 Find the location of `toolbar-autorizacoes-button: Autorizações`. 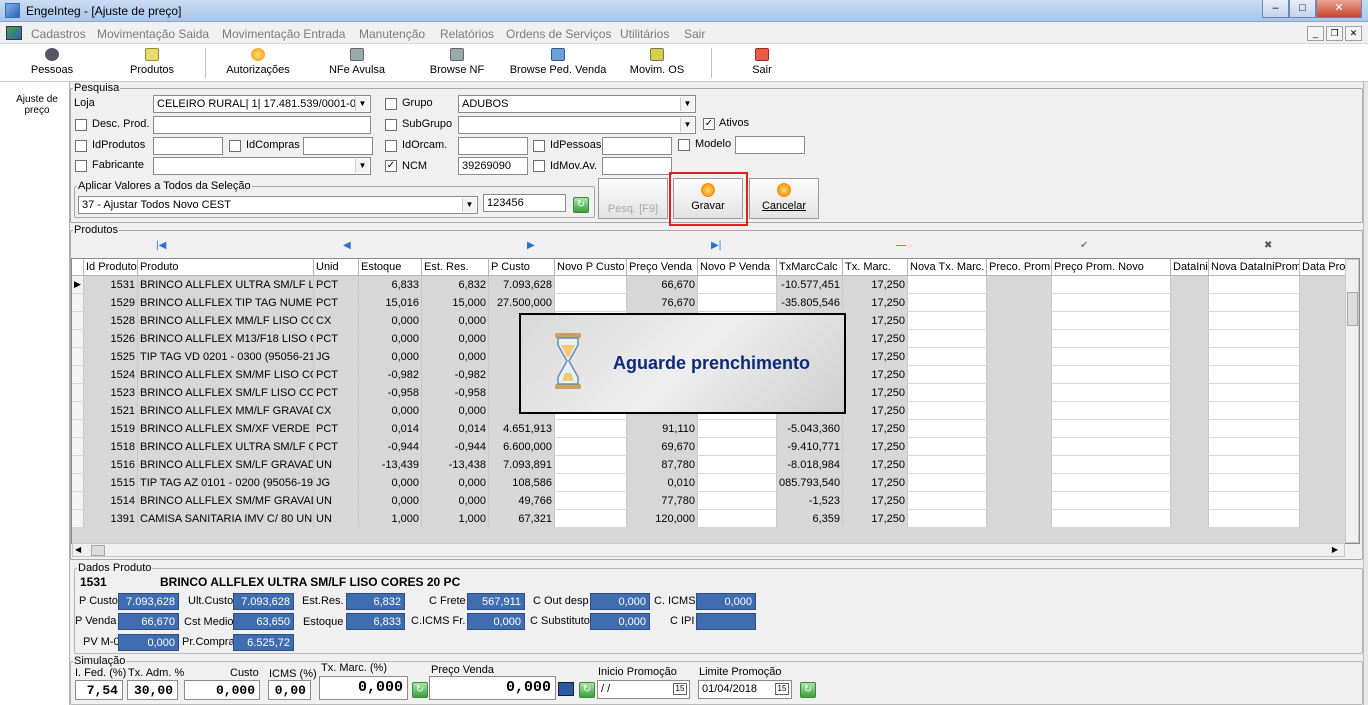

toolbar-autorizacoes-button: Autorizações is located at coordinates (258, 61).